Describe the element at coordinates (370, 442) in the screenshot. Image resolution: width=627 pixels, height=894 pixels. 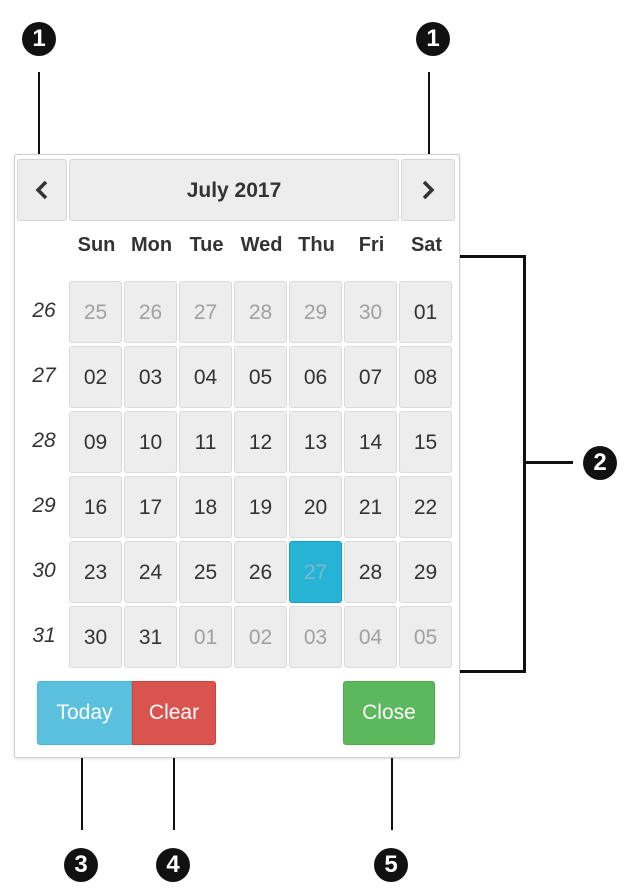
I see `day-cell: 14` at that location.